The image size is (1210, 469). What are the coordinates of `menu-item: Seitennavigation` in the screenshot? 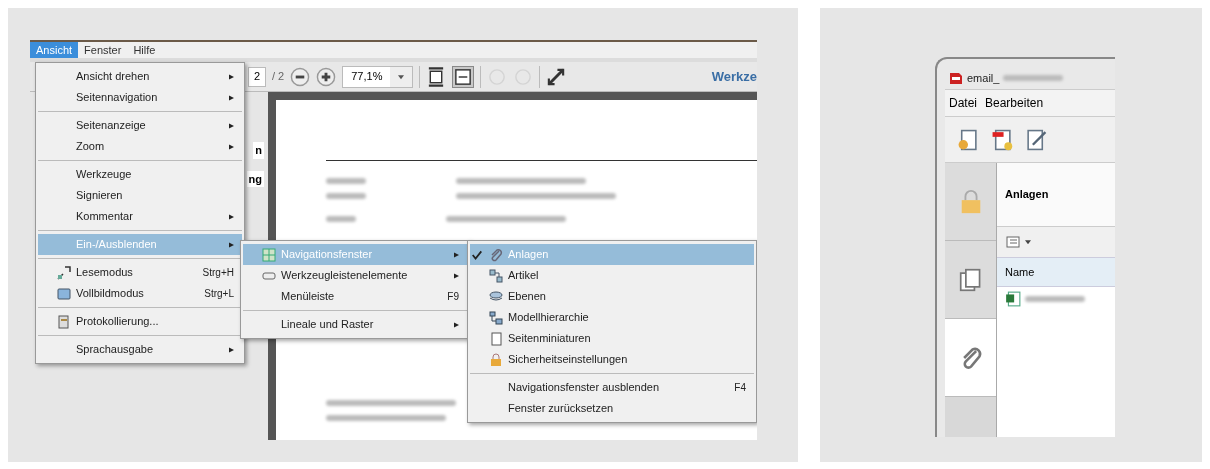 It's located at (140, 97).